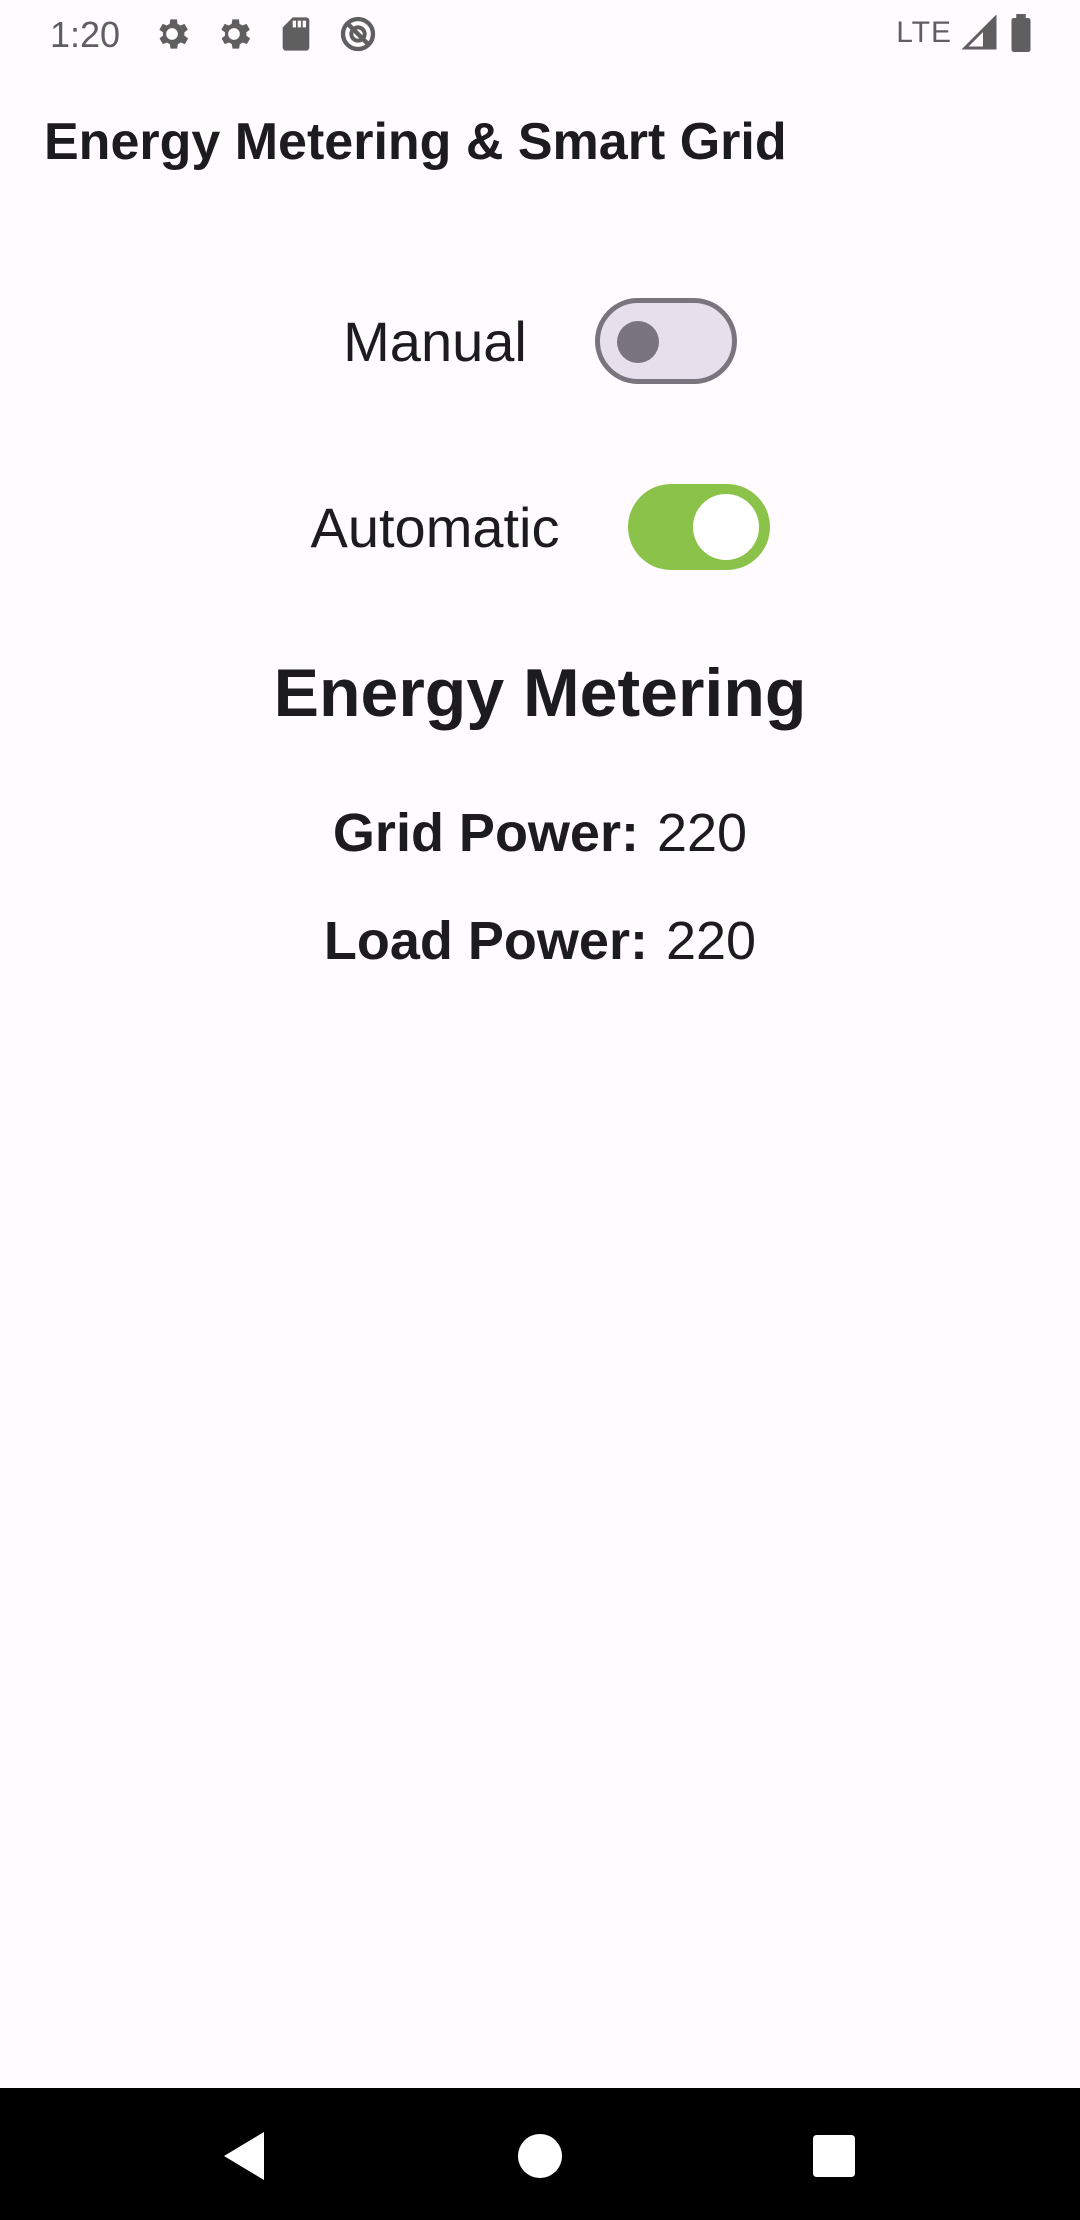 The width and height of the screenshot is (1080, 2220). Describe the element at coordinates (415, 142) in the screenshot. I see `app-title: Energy Metering & Smart Grid` at that location.